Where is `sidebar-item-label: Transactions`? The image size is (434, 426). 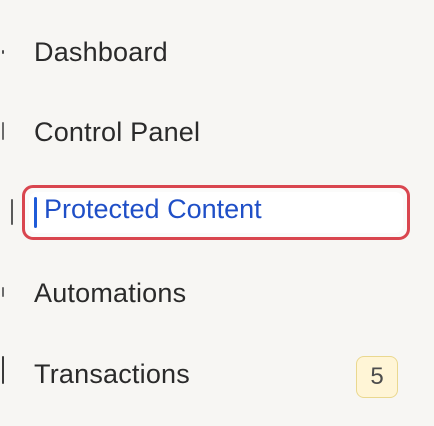 sidebar-item-label: Transactions is located at coordinates (112, 373).